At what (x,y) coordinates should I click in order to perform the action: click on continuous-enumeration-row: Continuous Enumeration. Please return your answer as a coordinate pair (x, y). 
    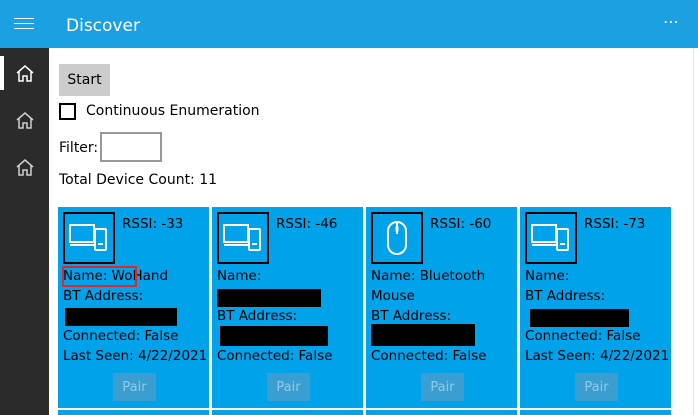
    Looking at the image, I should click on (159, 111).